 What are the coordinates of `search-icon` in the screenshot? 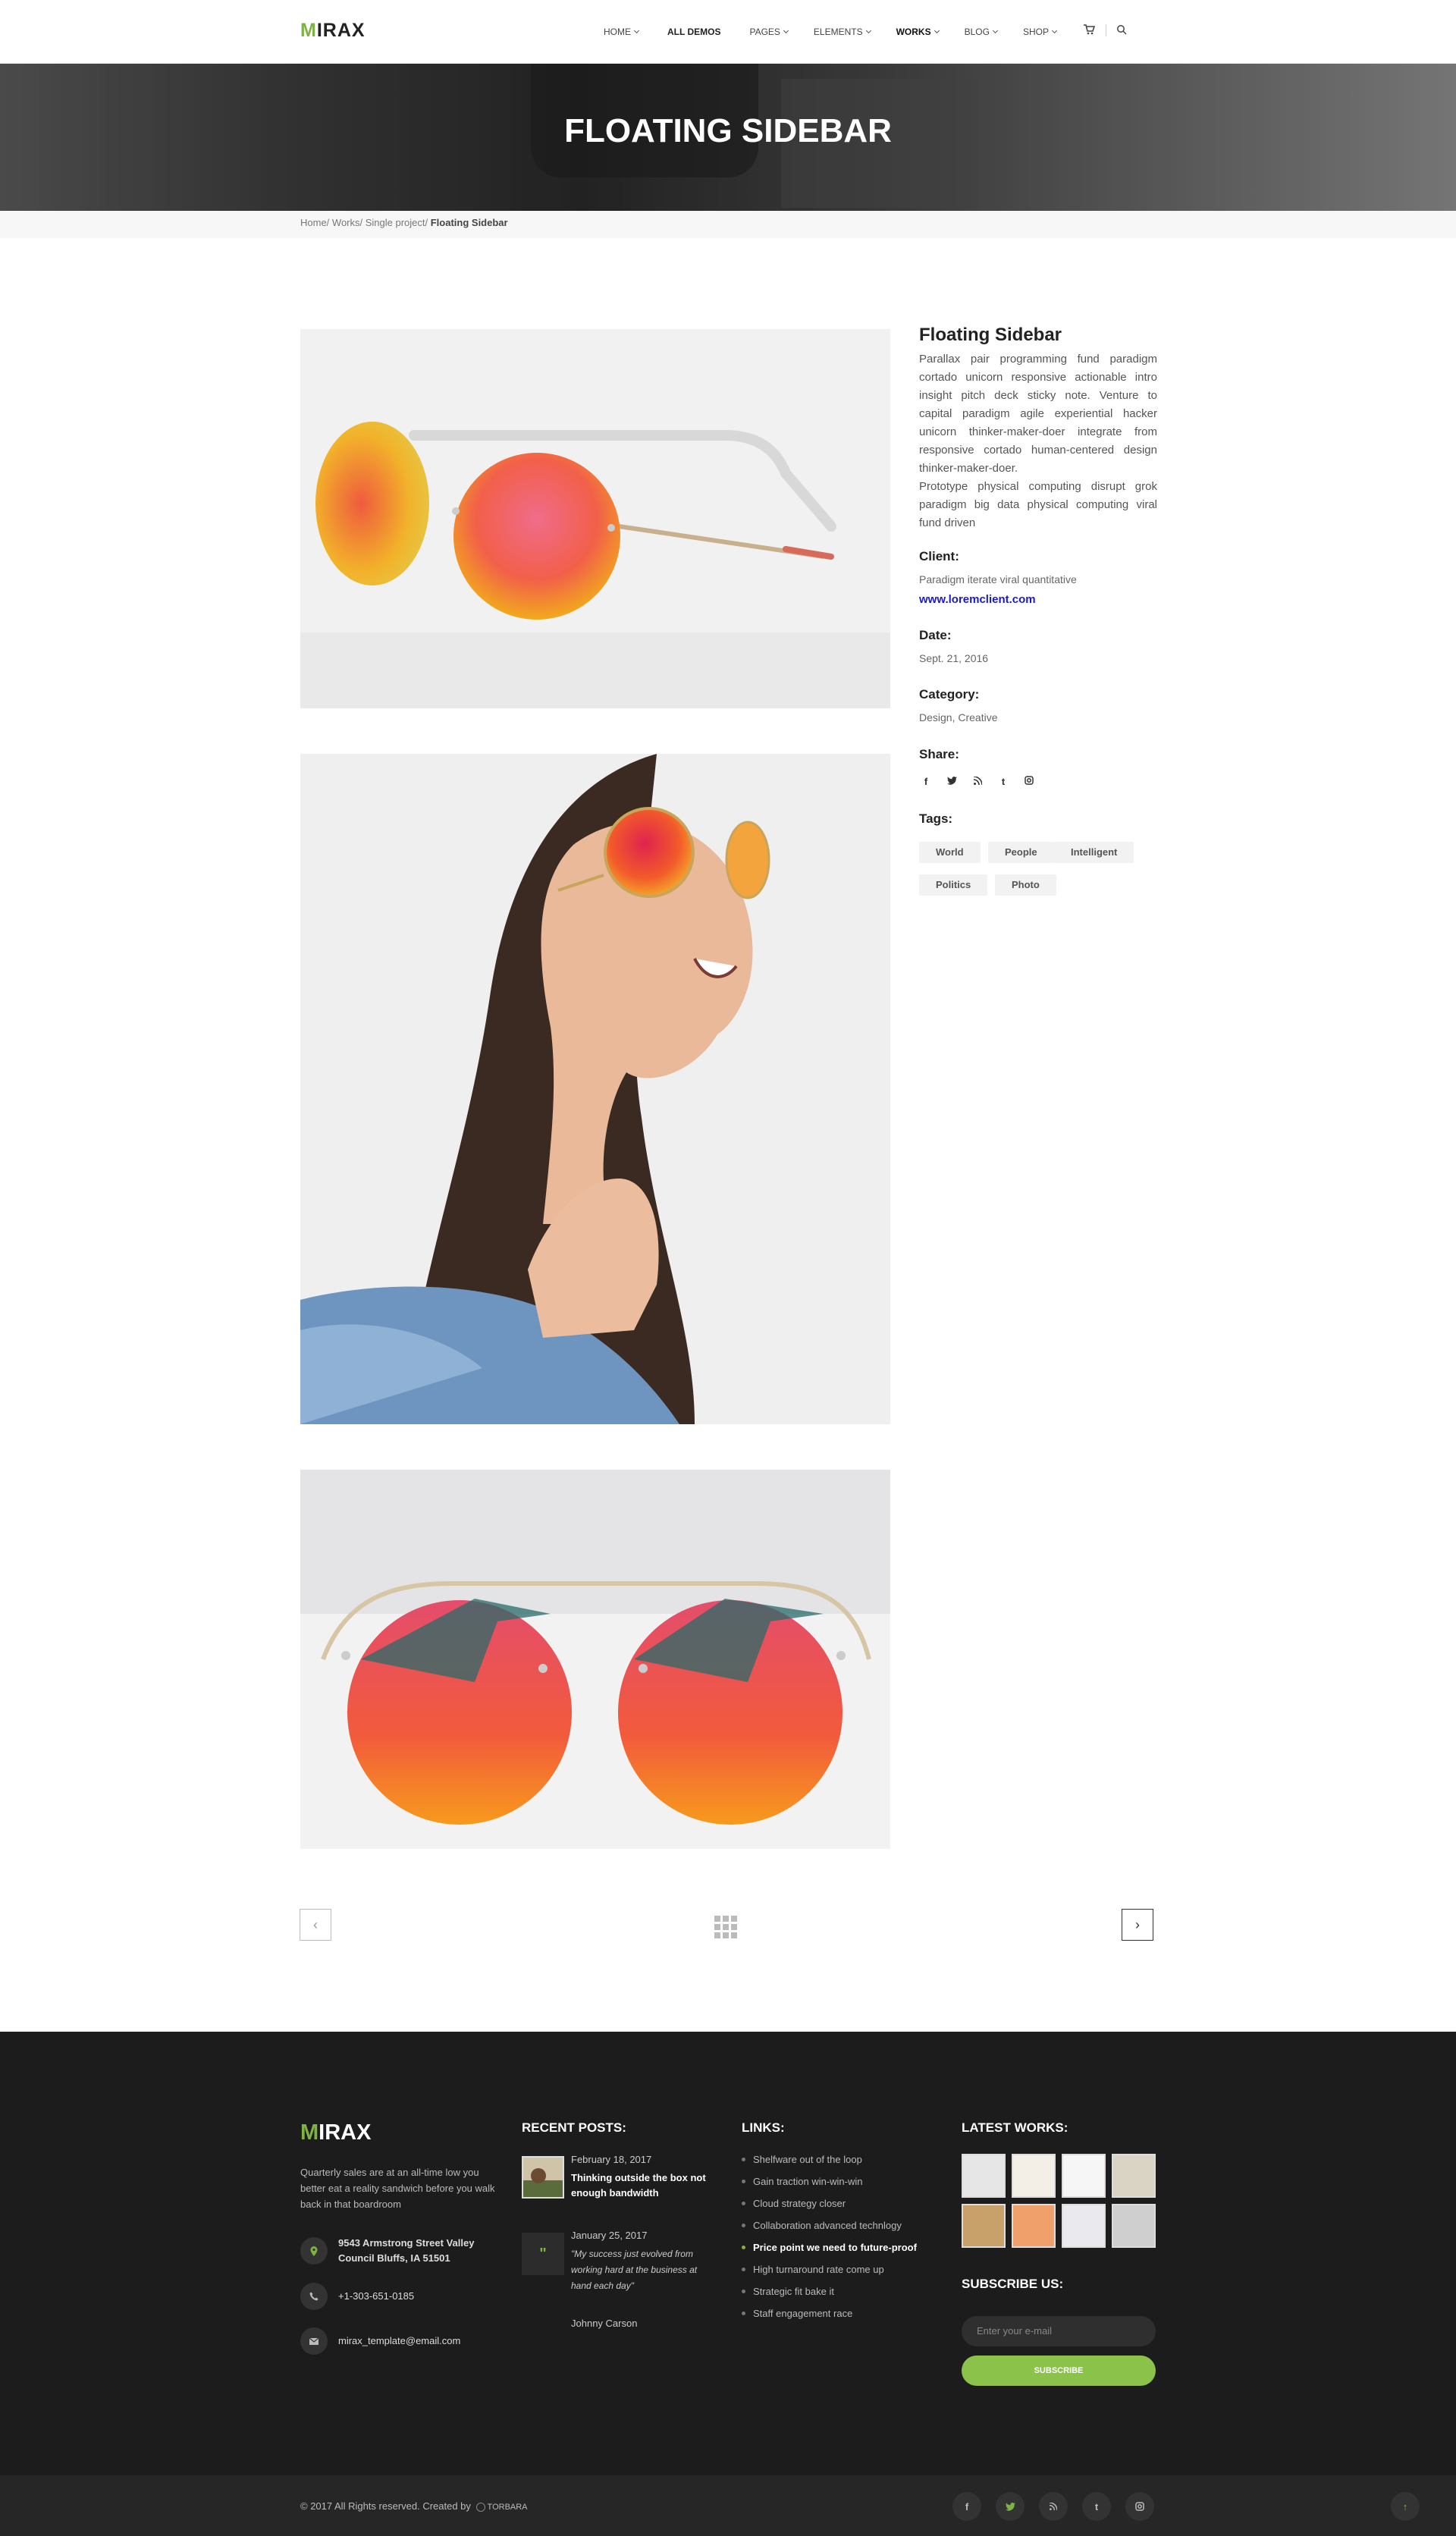 It's located at (1121, 30).